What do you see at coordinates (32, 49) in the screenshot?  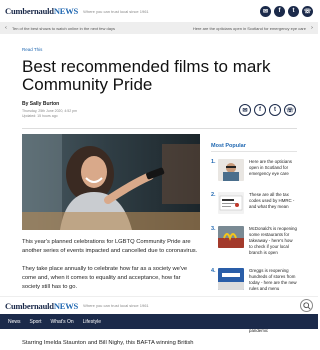 I see `section-link: Read This` at bounding box center [32, 49].